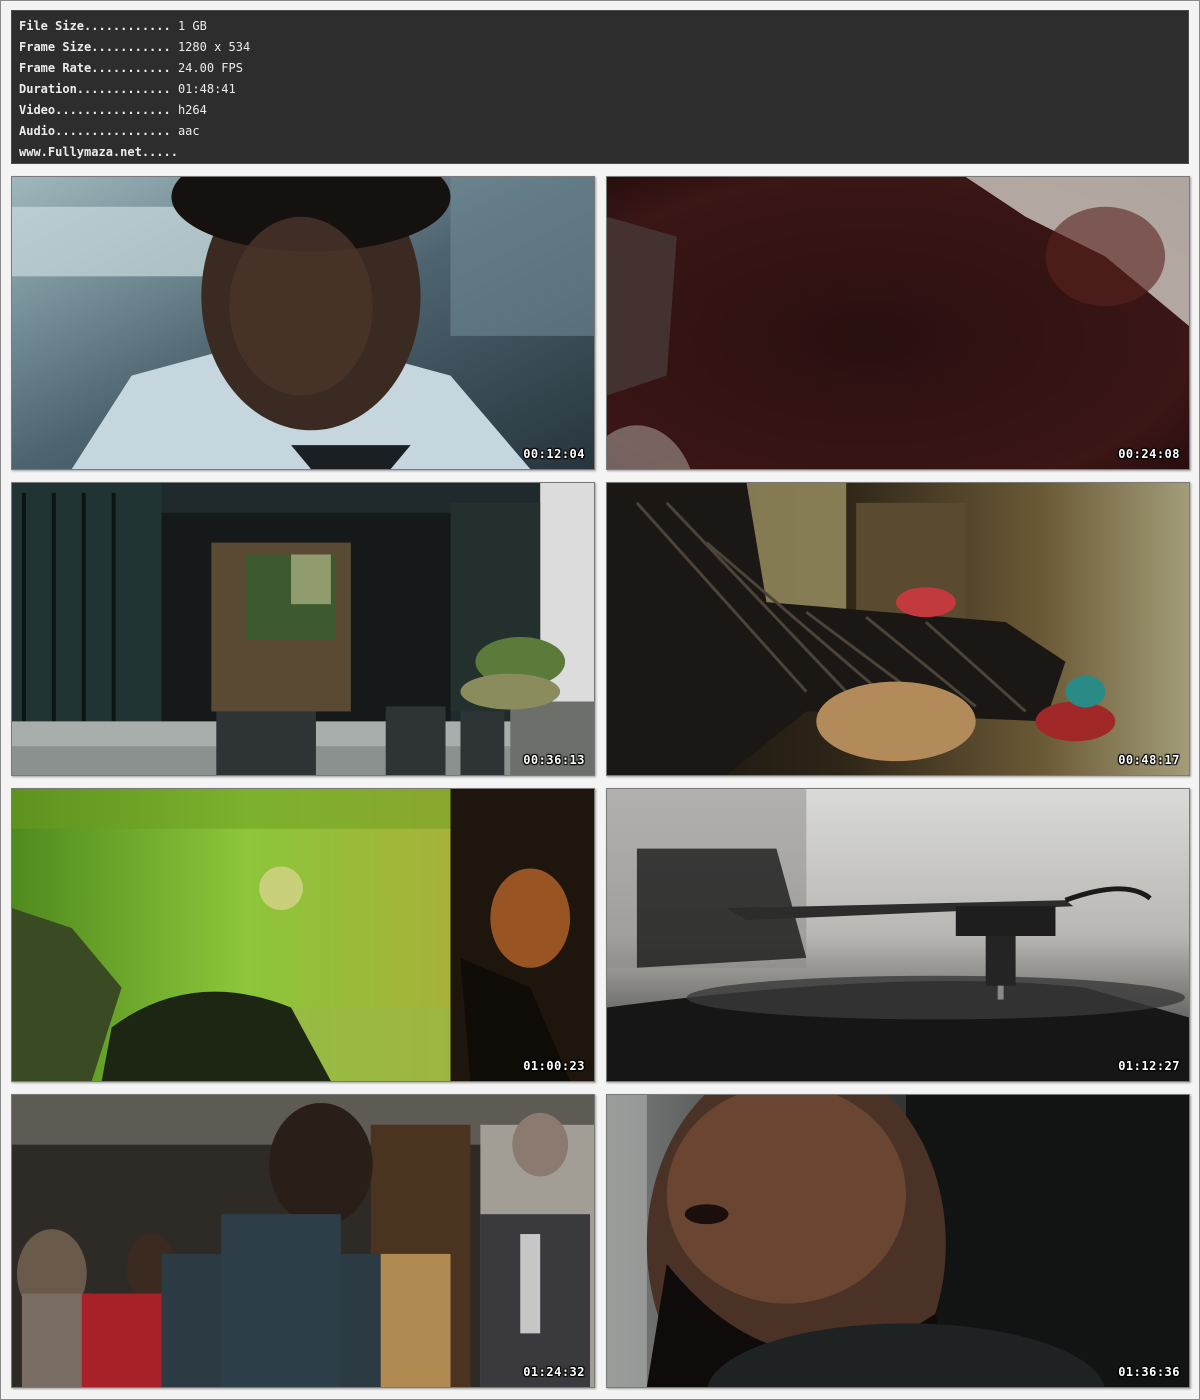 This screenshot has width=1200, height=1400. Describe the element at coordinates (127, 89) in the screenshot. I see `info-duration: Duration............. 01:48:41` at that location.